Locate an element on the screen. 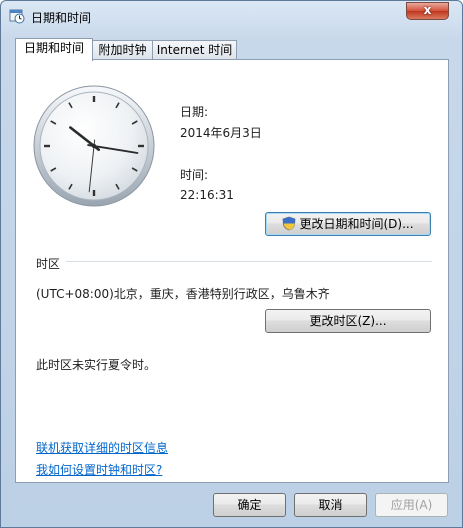 This screenshot has height=528, width=463. apply-button: 应用(A) is located at coordinates (411, 505).